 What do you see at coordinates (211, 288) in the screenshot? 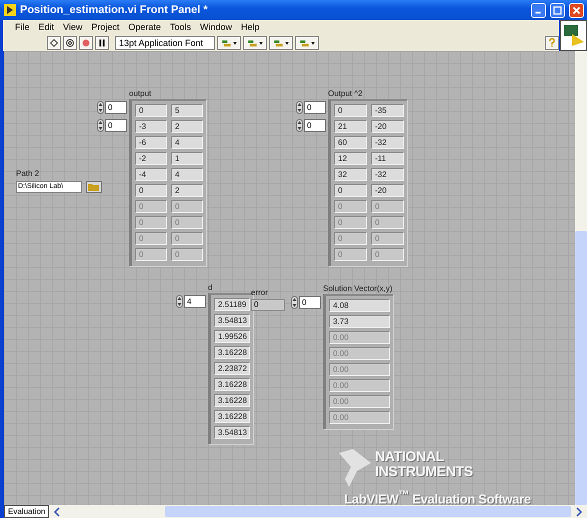
I see `array-label: d` at bounding box center [211, 288].